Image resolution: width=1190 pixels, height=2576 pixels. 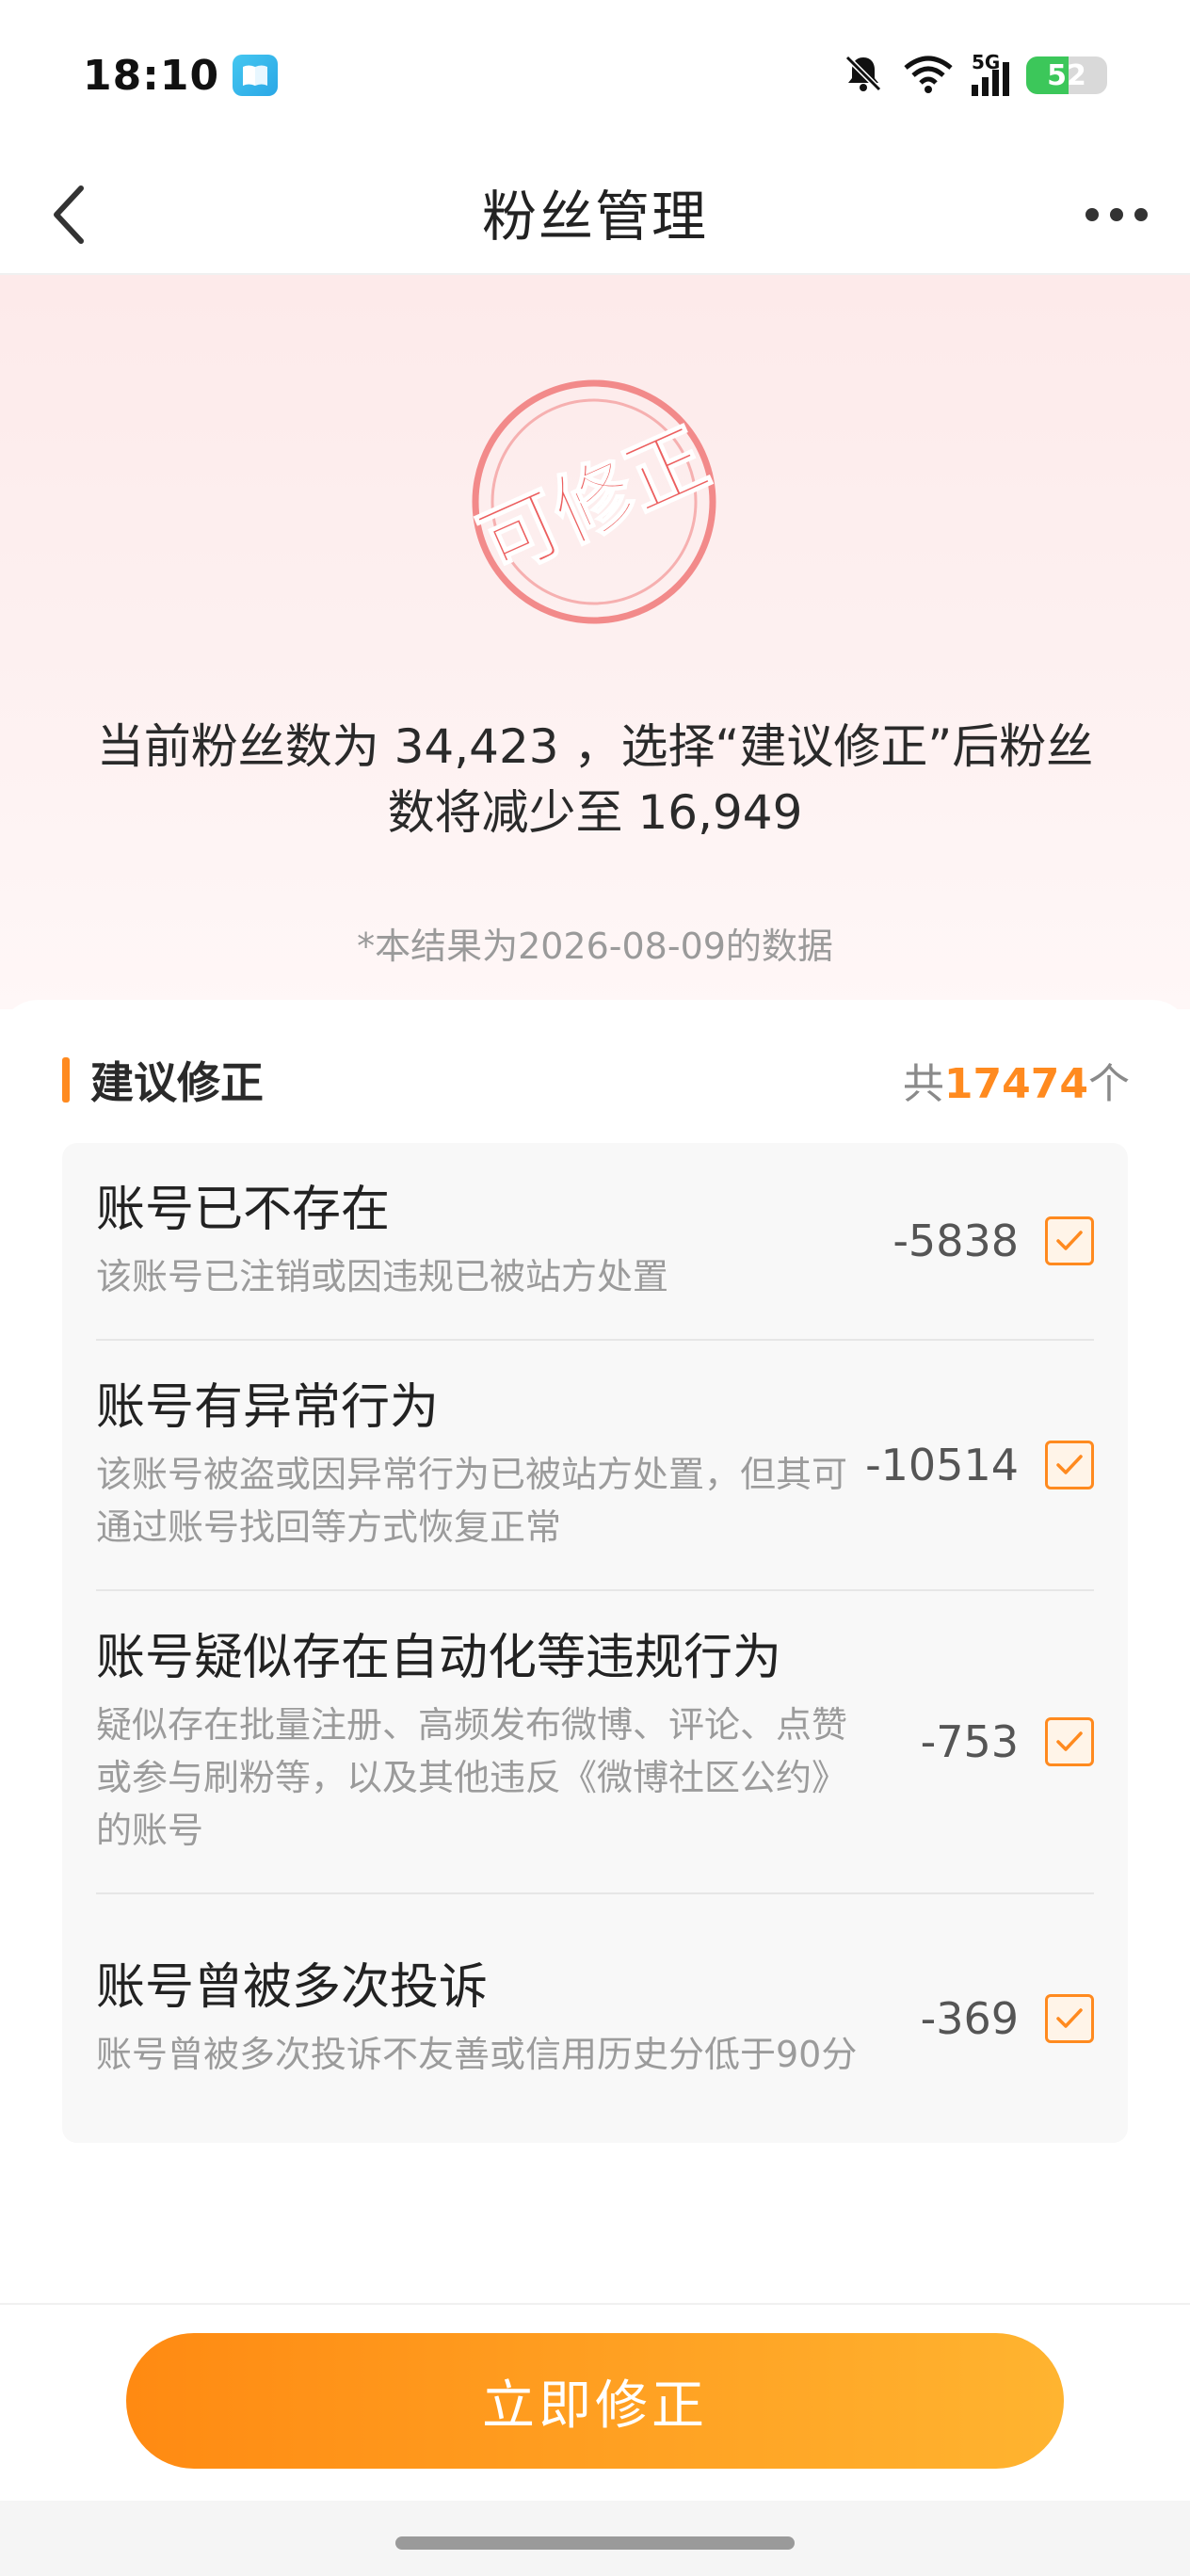 I want to click on count-suffix: 个, so click(x=1109, y=1084).